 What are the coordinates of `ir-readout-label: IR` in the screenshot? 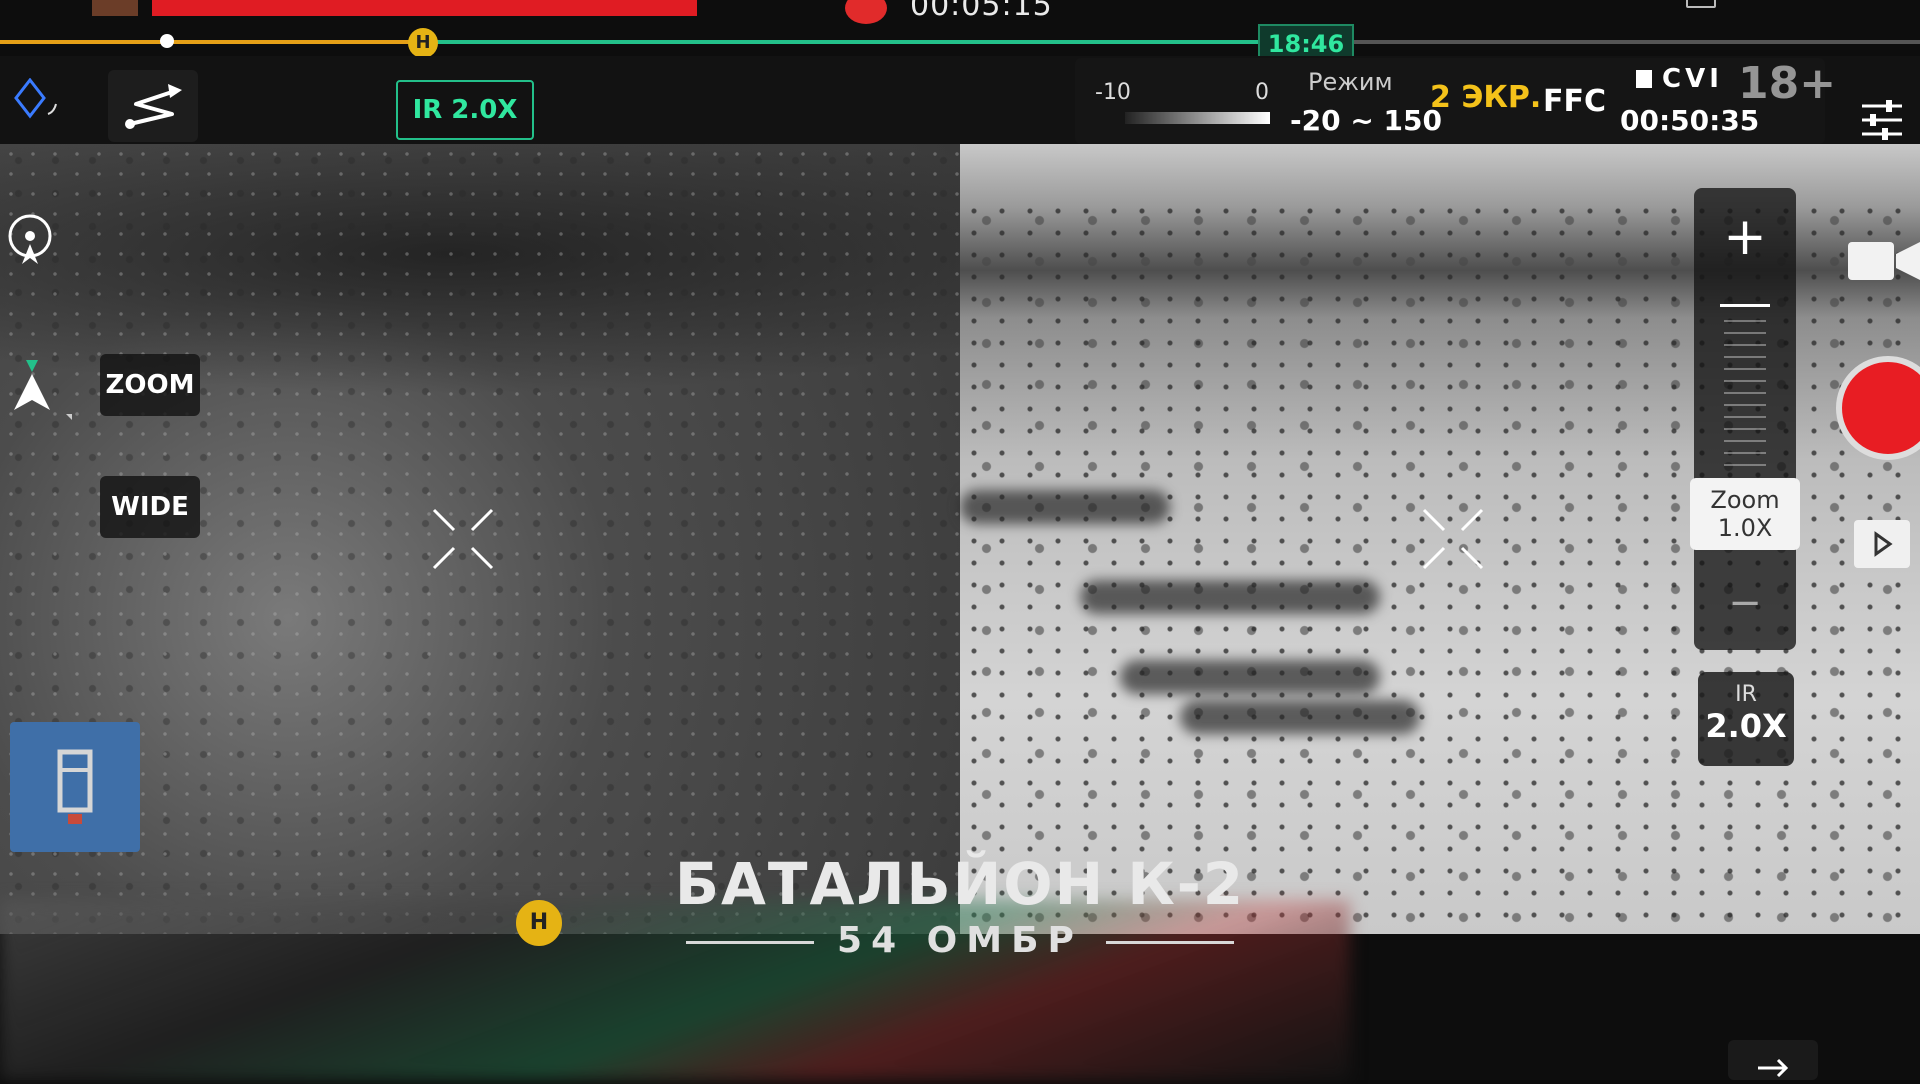 It's located at (1746, 694).